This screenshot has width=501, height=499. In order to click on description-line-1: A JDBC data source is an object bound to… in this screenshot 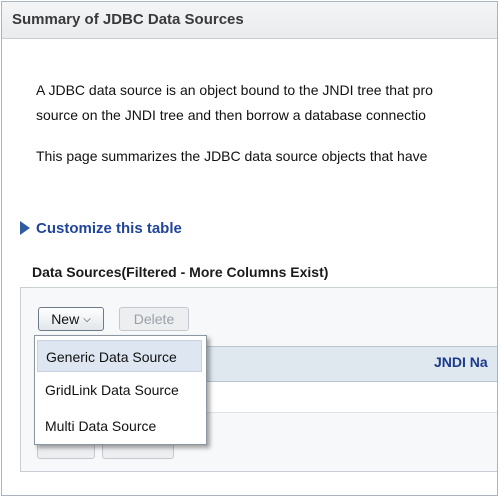, I will do `click(234, 90)`.